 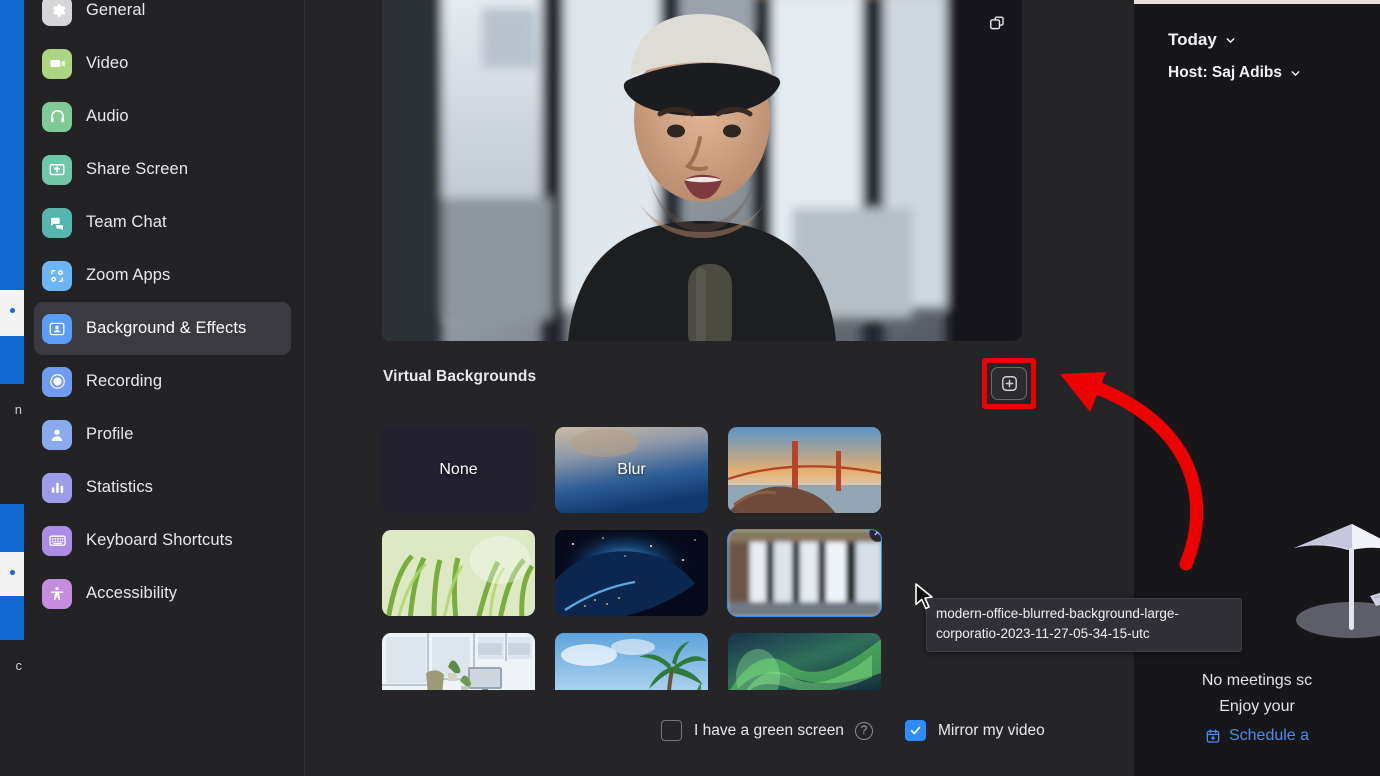 I want to click on beach-umbrella-illustration, so click(x=1337, y=581).